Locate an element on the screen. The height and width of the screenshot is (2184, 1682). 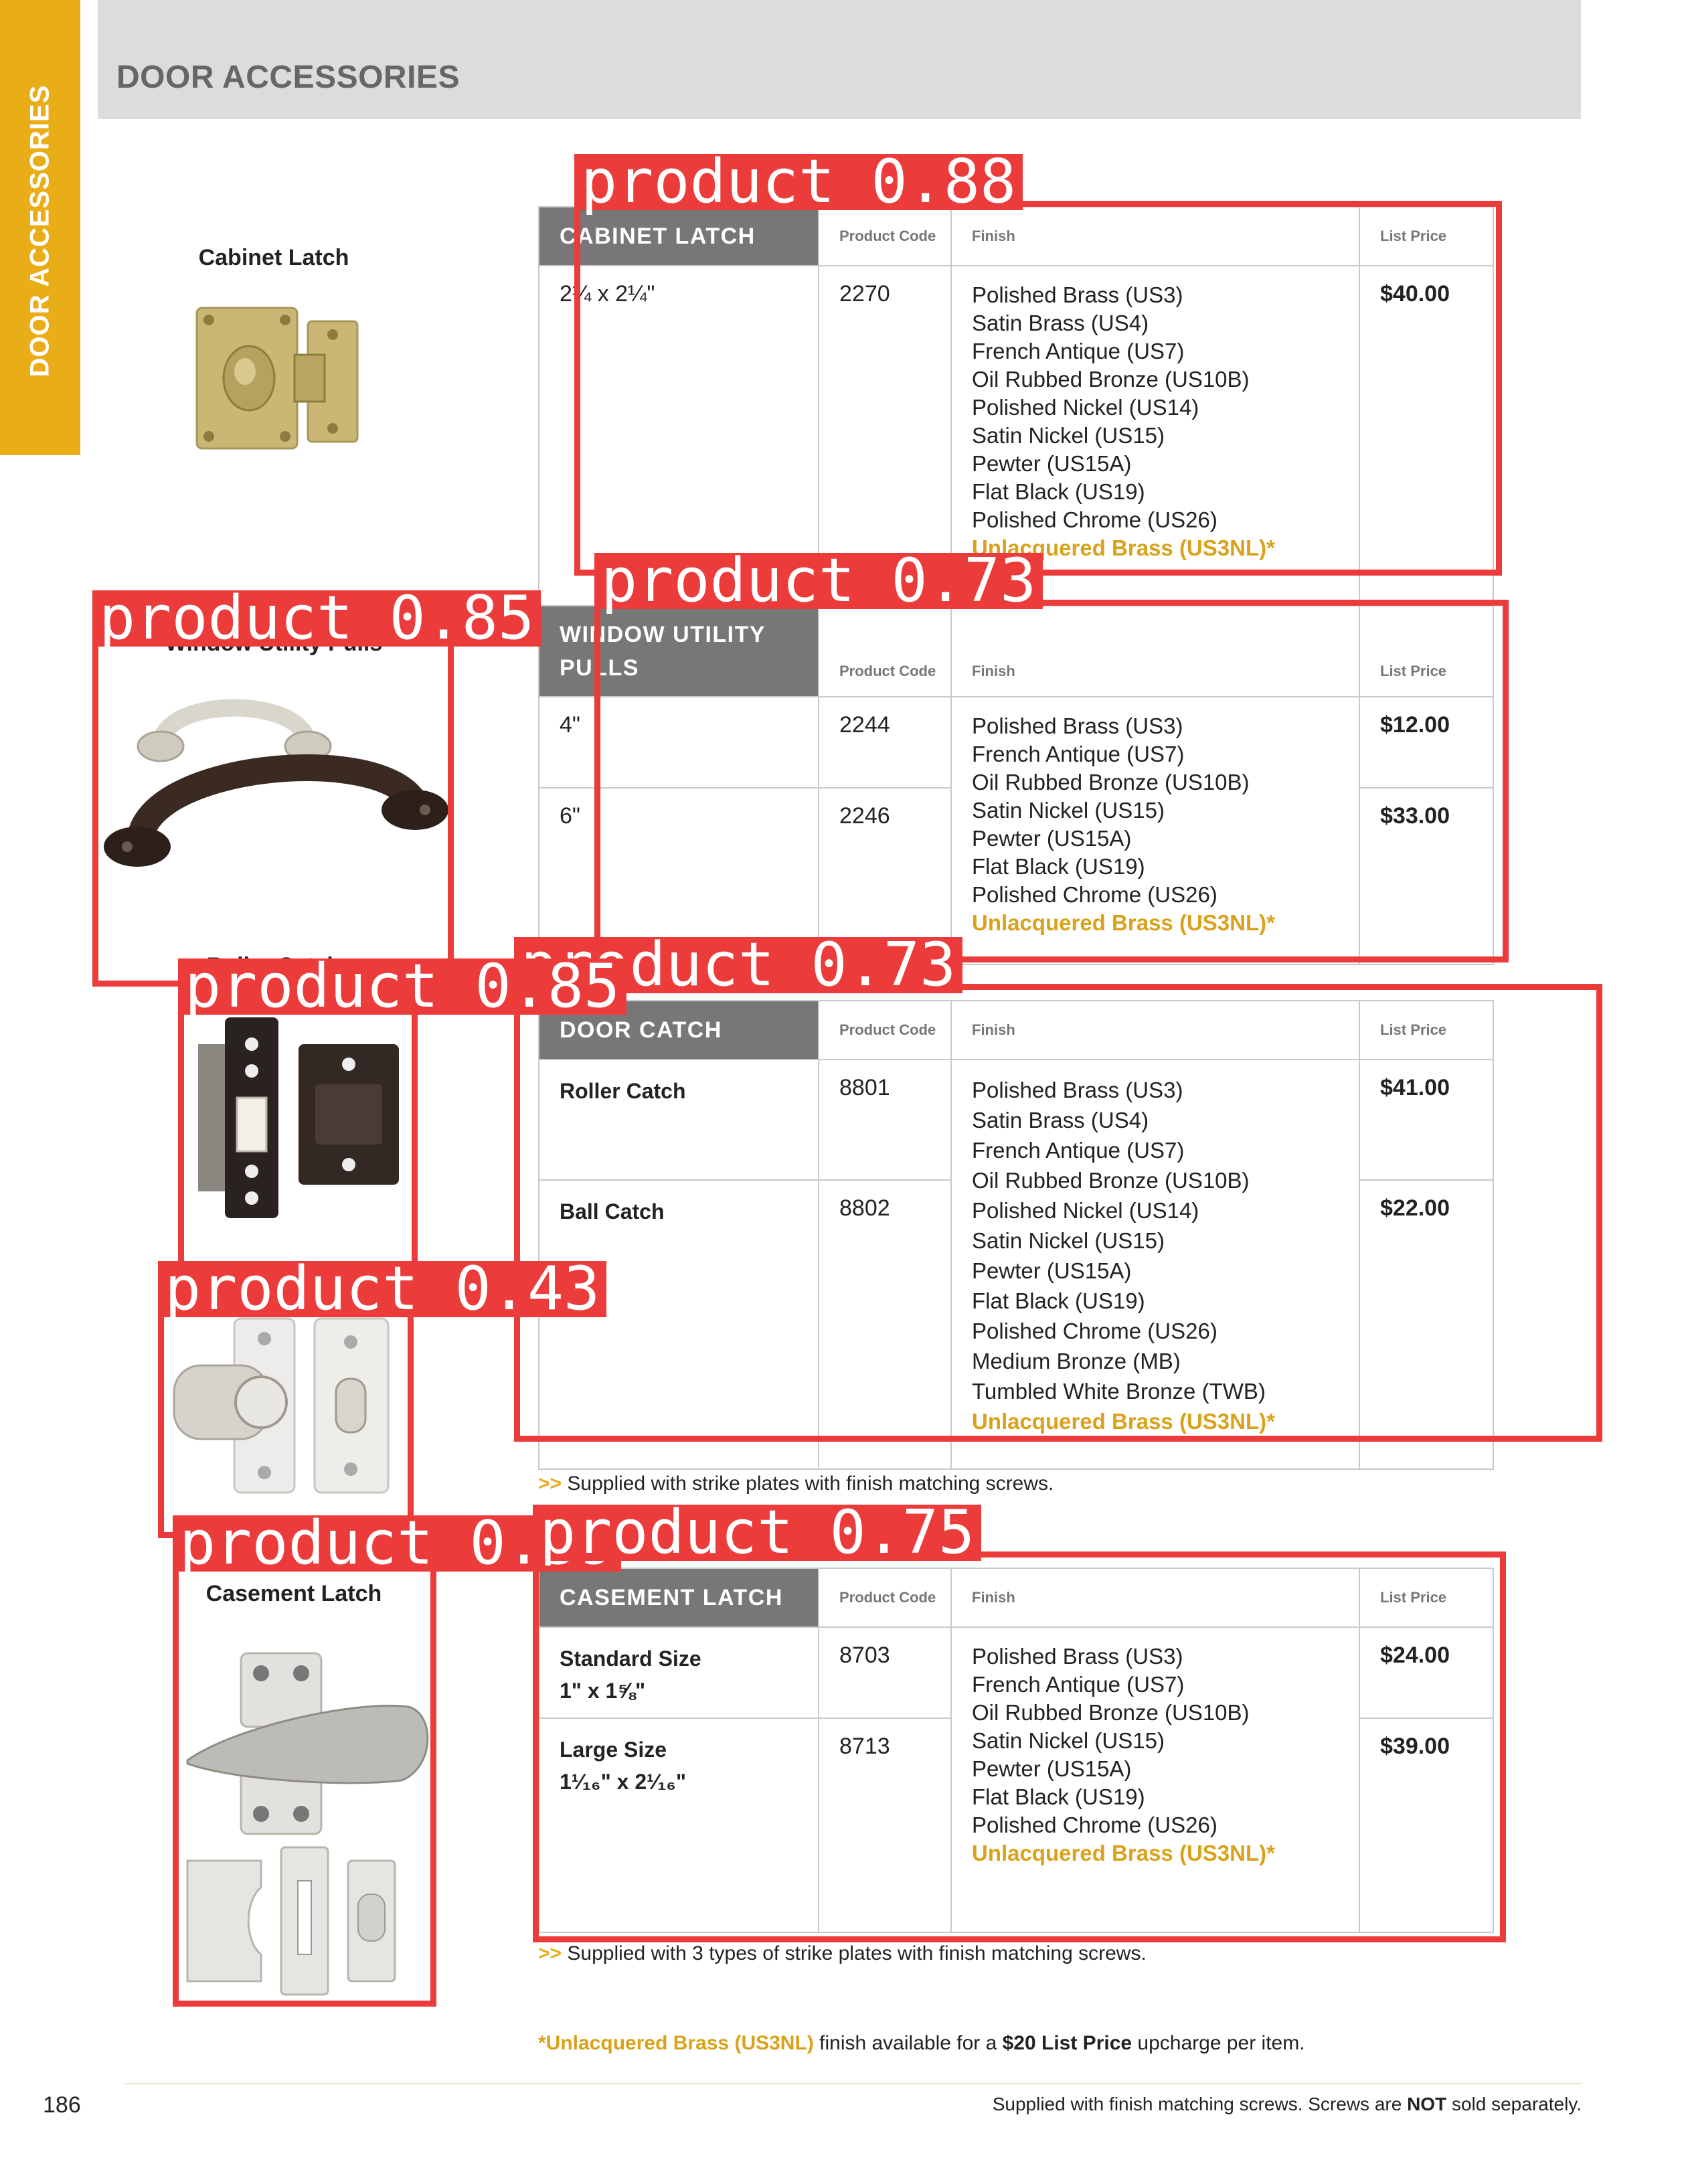
cabinet-latch-image is located at coordinates (278, 378).